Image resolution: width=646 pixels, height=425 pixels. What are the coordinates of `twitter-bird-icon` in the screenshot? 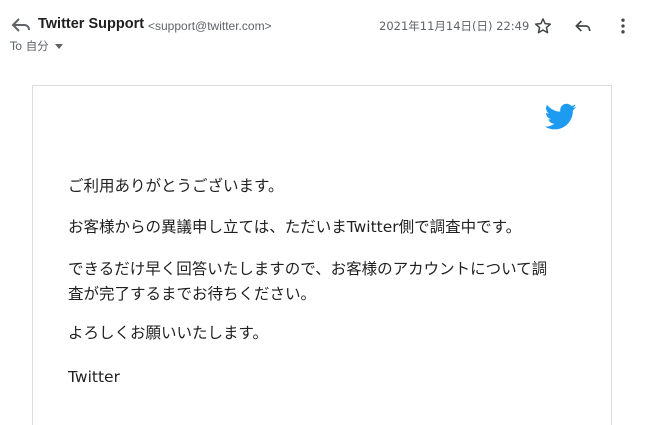 It's located at (560, 117).